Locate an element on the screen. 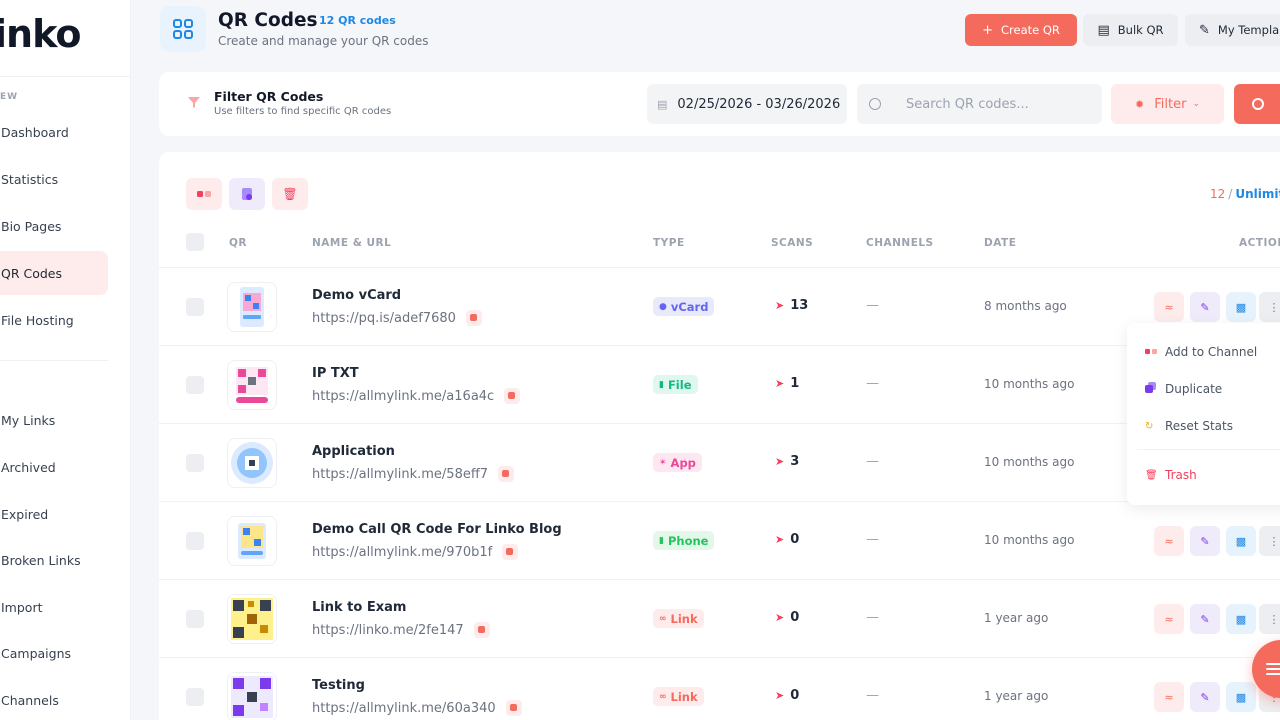 The image size is (1280, 720). sidebar-item-campaigns: Campaigns is located at coordinates (54, 653).